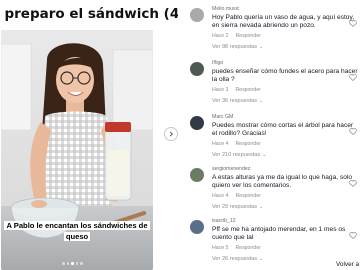 The width and height of the screenshot is (360, 270). Describe the element at coordinates (89, 14) in the screenshot. I see `video-title: le preparo el sándwich (4h)` at that location.